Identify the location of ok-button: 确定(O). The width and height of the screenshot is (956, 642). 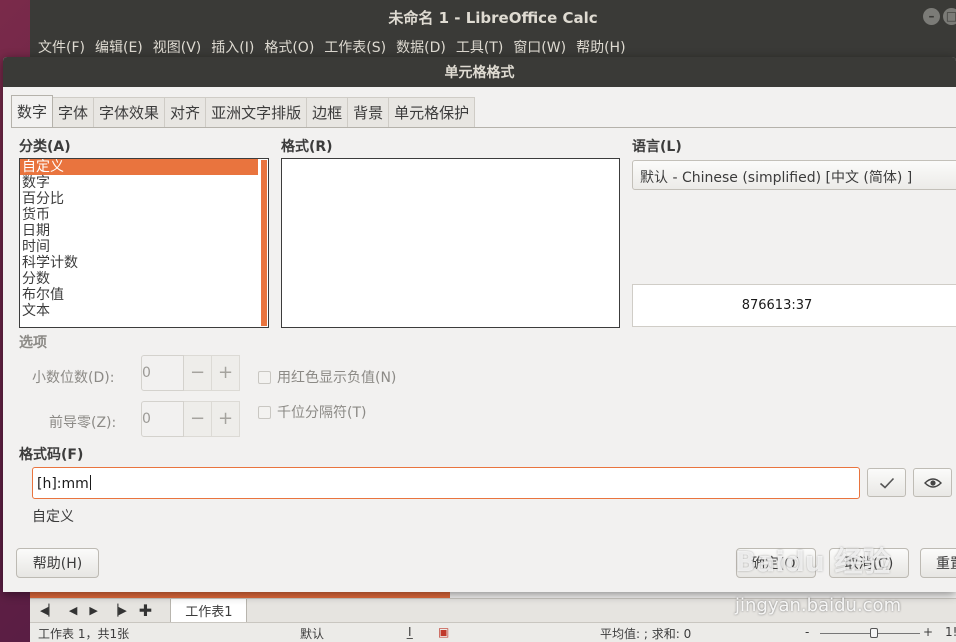
(776, 563).